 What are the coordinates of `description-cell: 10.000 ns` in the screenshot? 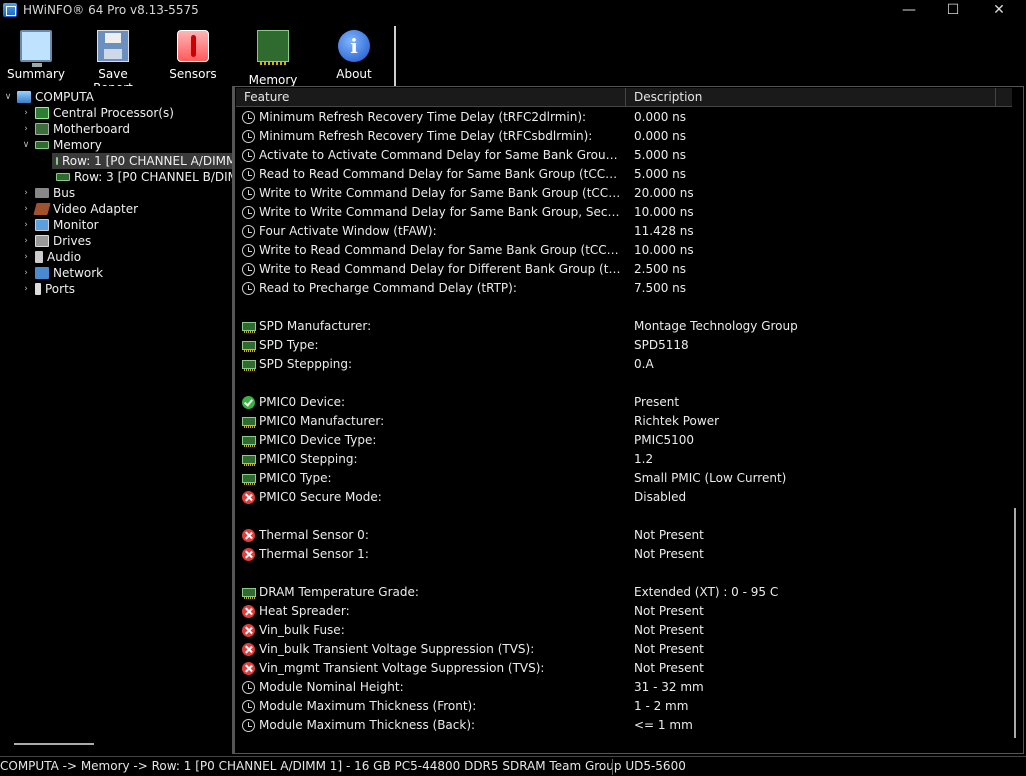 It's located at (664, 212).